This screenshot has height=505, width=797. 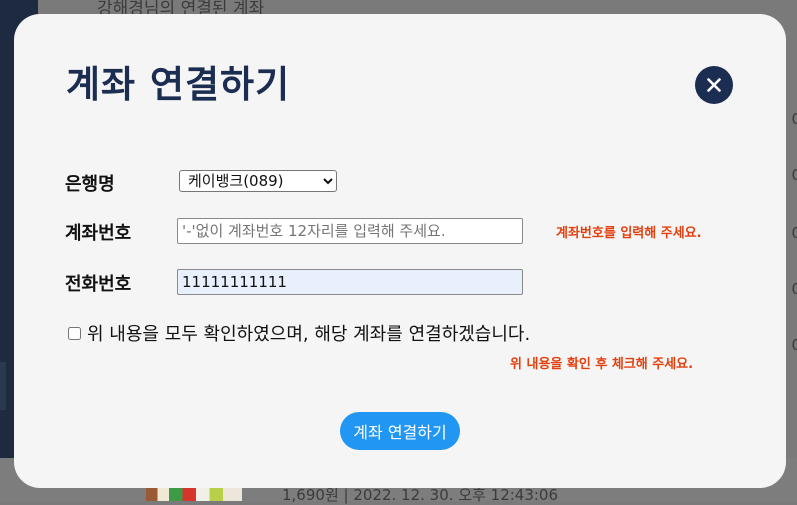 I want to click on close-button, so click(x=714, y=85).